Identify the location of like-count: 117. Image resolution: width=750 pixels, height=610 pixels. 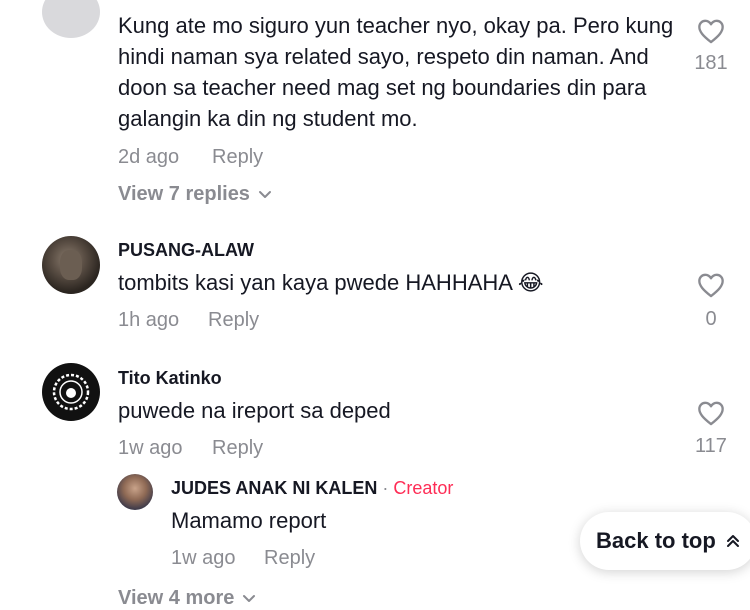
(711, 446).